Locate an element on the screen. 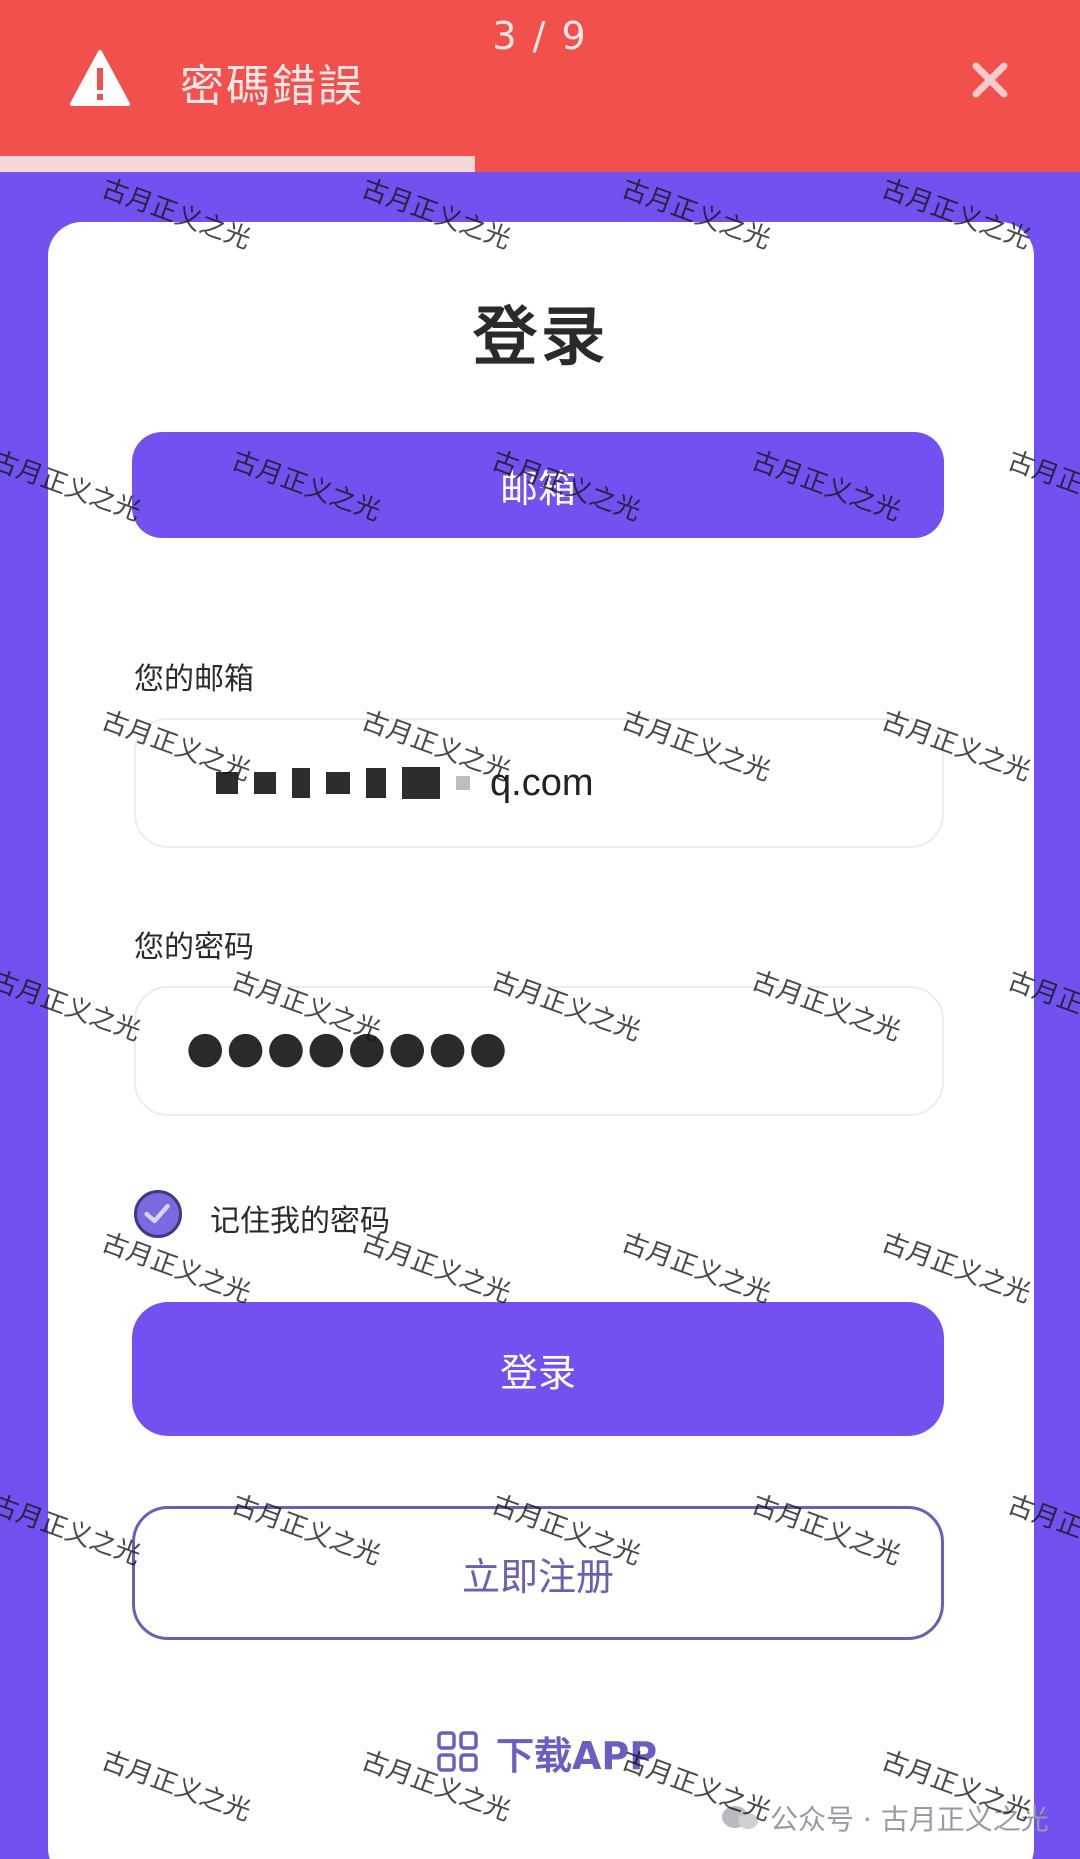 This screenshot has width=1080, height=1859. remember-label: 记住我的密码 is located at coordinates (300, 1221).